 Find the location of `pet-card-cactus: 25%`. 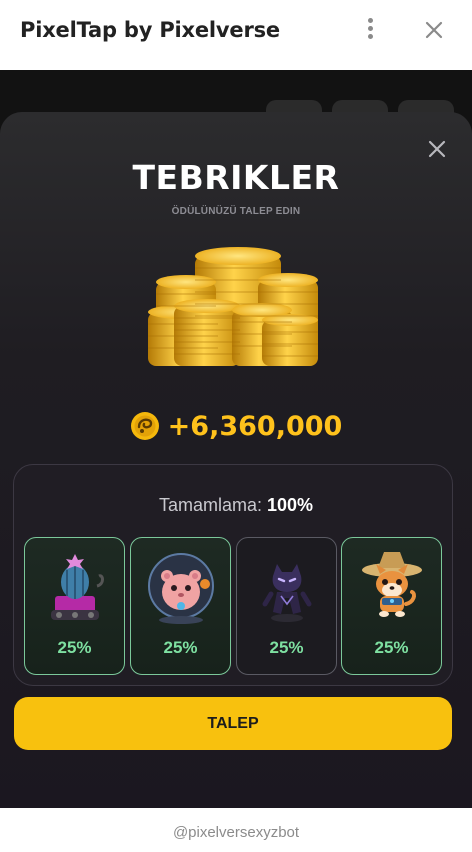

pet-card-cactus: 25% is located at coordinates (74, 606).